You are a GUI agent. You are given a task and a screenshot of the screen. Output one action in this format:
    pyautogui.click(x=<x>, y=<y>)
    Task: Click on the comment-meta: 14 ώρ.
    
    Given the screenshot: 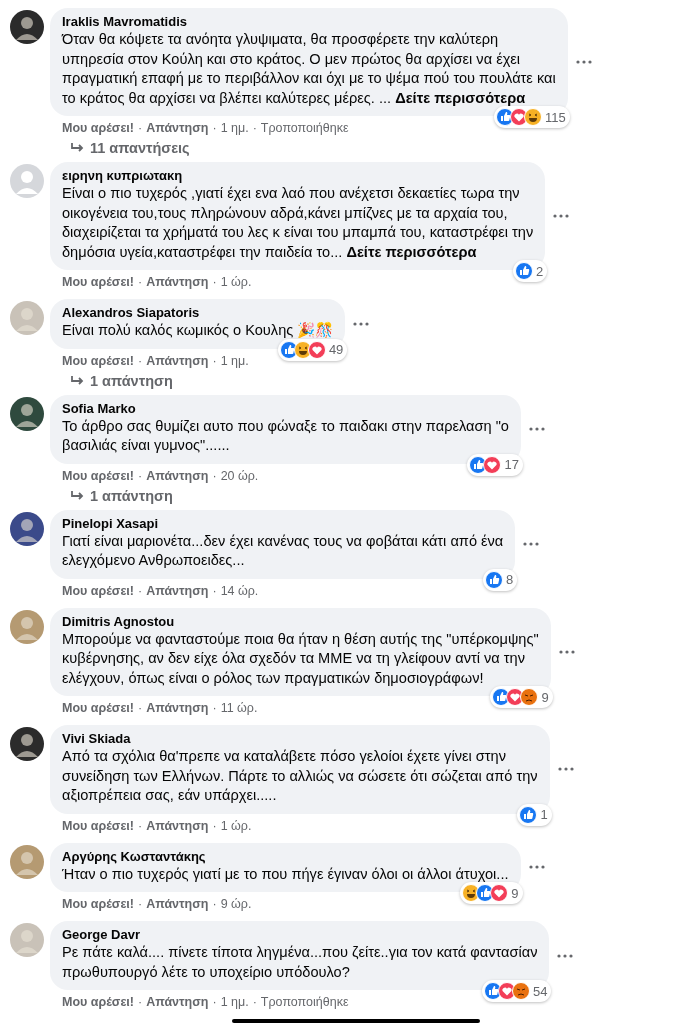 What is the action you would take?
    pyautogui.click(x=239, y=591)
    